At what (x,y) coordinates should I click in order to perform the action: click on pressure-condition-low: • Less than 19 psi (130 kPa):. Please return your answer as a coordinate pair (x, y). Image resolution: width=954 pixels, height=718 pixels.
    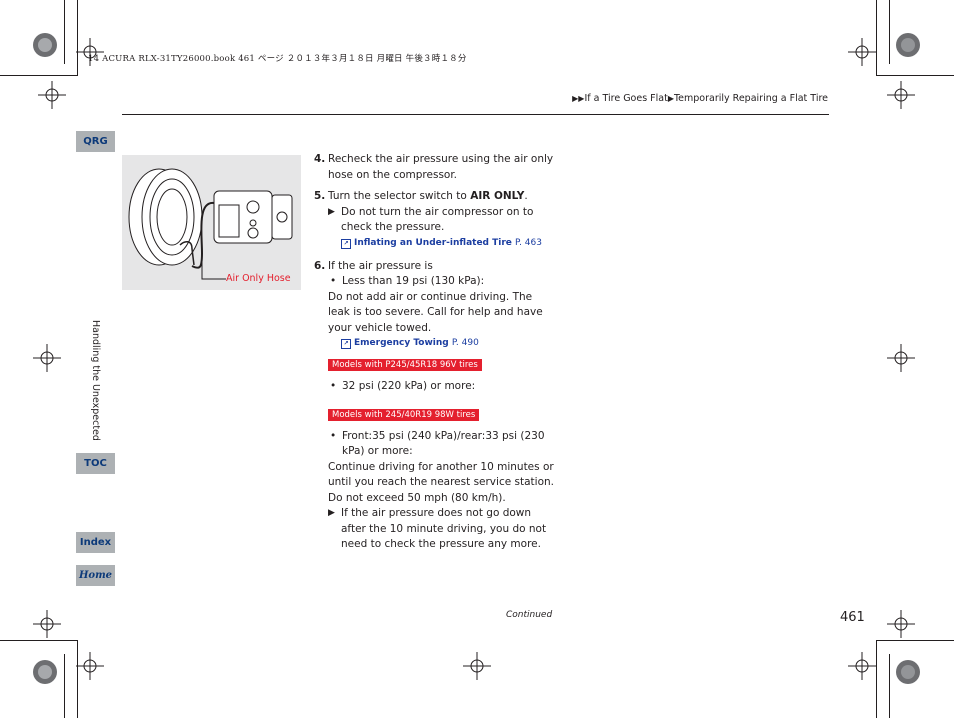
    Looking at the image, I should click on (434, 282).